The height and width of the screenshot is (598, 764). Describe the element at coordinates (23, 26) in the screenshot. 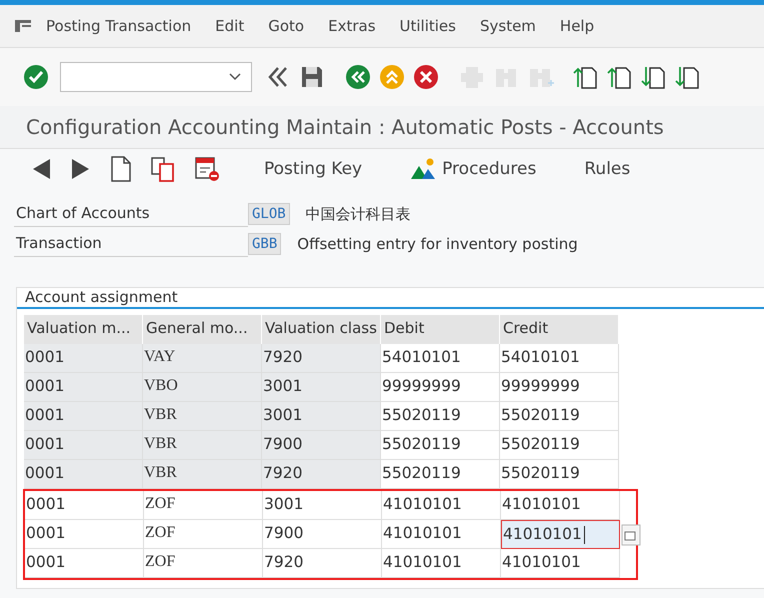

I see `menu-icon` at that location.